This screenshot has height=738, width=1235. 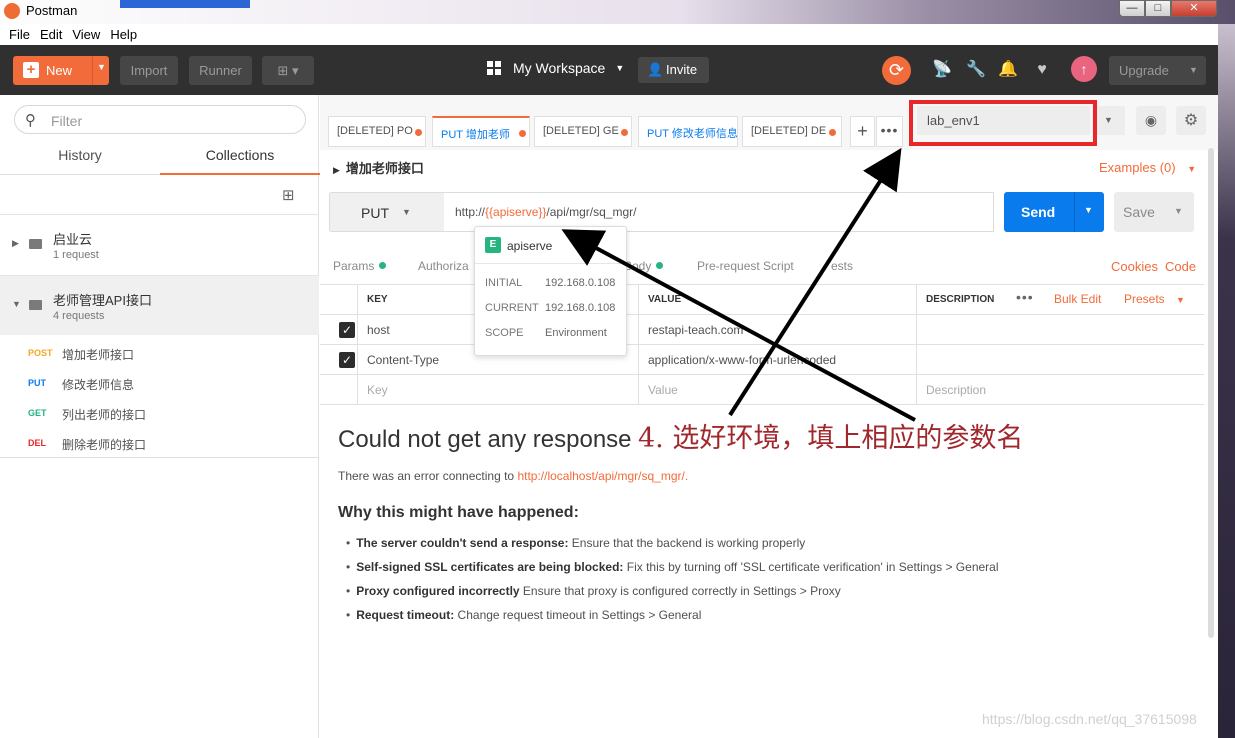 I want to click on request-item: POST 增加老师接口, so click(x=159, y=353).